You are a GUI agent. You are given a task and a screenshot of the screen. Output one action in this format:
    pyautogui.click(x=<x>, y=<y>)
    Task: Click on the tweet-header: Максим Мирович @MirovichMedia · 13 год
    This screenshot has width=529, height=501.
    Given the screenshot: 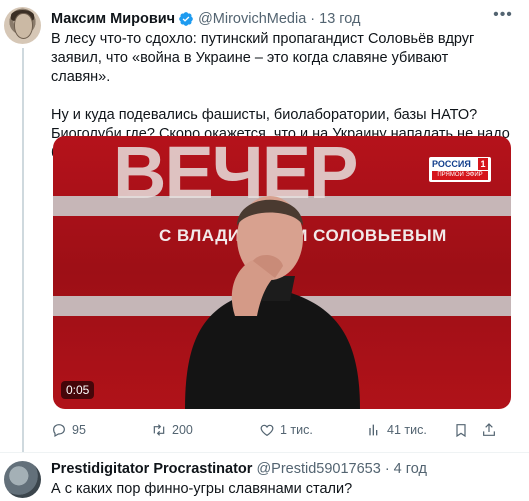 What is the action you would take?
    pyautogui.click(x=205, y=19)
    